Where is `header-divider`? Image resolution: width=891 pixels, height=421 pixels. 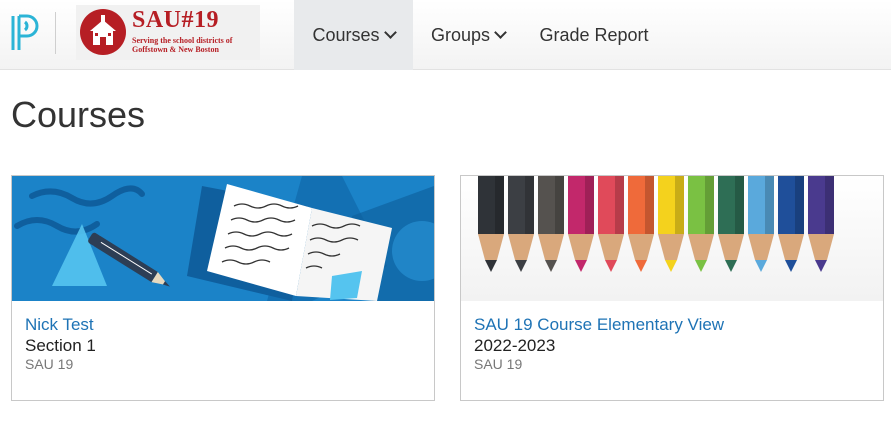
header-divider is located at coordinates (55, 33).